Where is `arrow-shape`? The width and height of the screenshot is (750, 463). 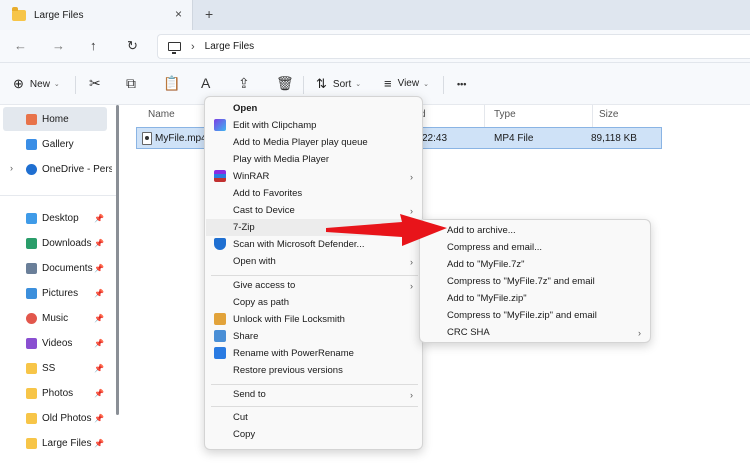
arrow-shape is located at coordinates (386, 230).